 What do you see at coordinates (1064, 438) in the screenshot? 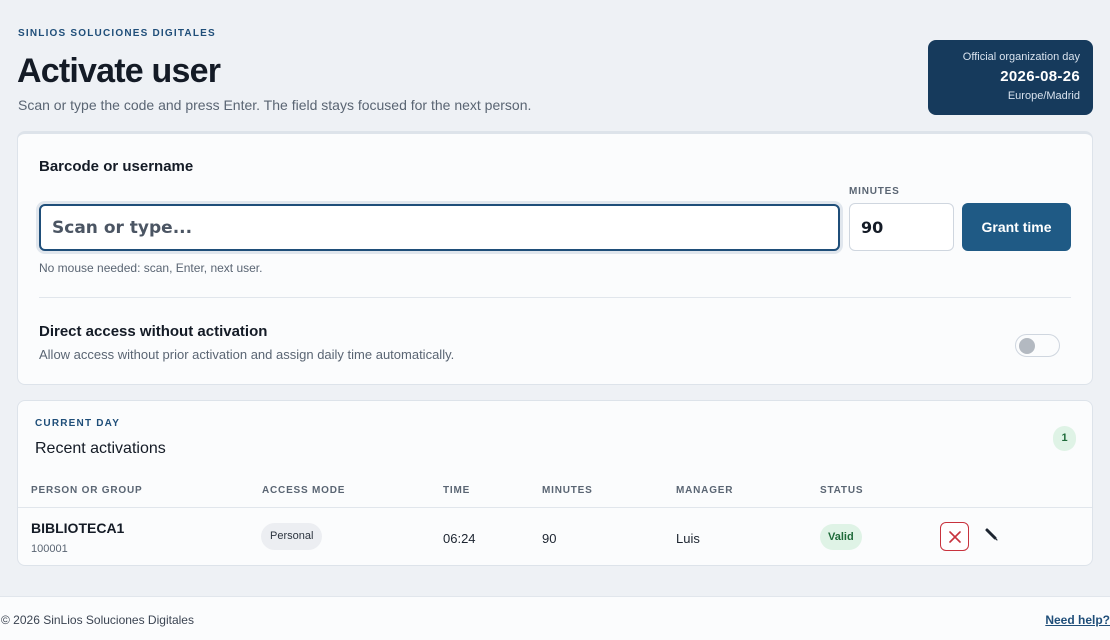
I see `activation-count-badge: 1` at bounding box center [1064, 438].